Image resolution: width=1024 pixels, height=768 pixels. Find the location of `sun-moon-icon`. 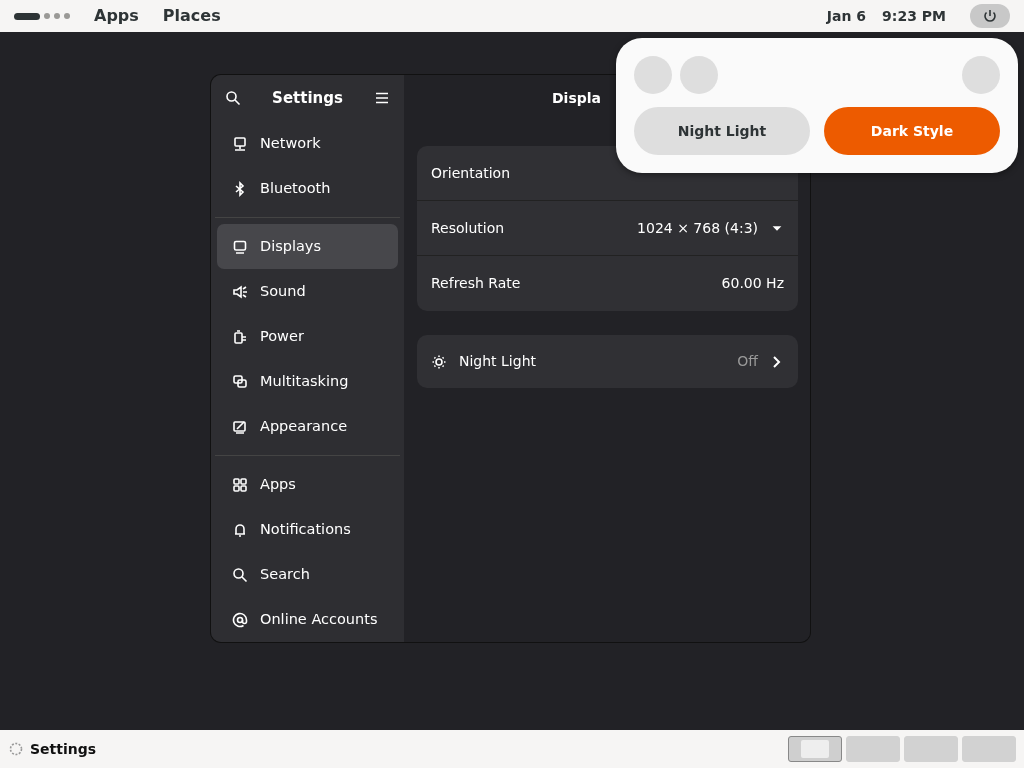

sun-moon-icon is located at coordinates (439, 361).